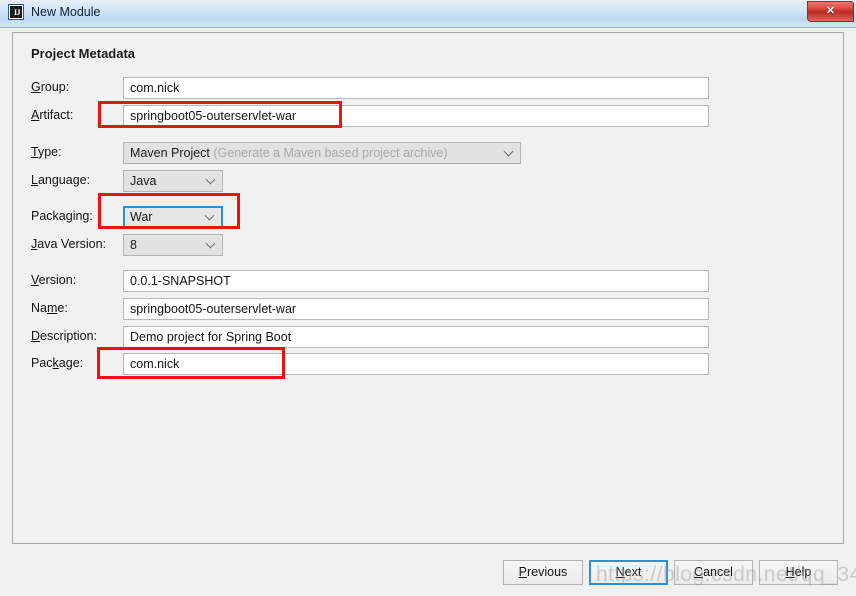 The image size is (856, 596). I want to click on group-field: com.nick, so click(416, 88).